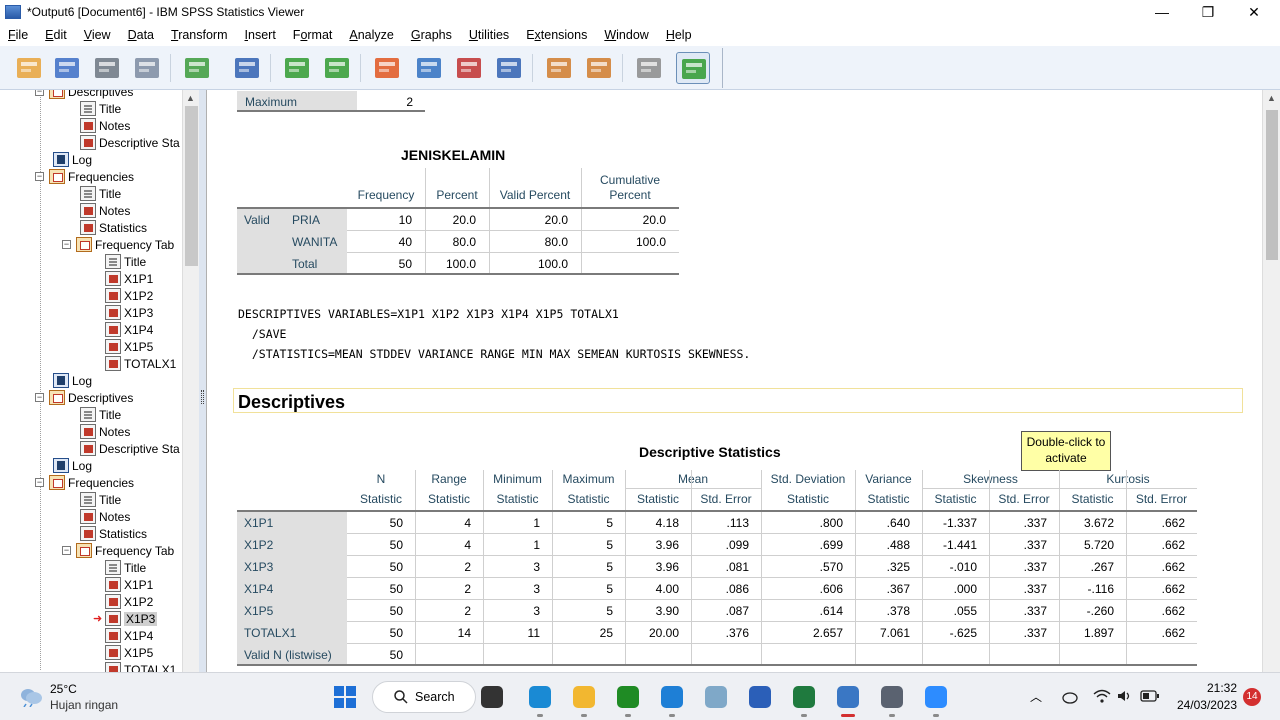  I want to click on file-explorer-icon, so click(584, 697).